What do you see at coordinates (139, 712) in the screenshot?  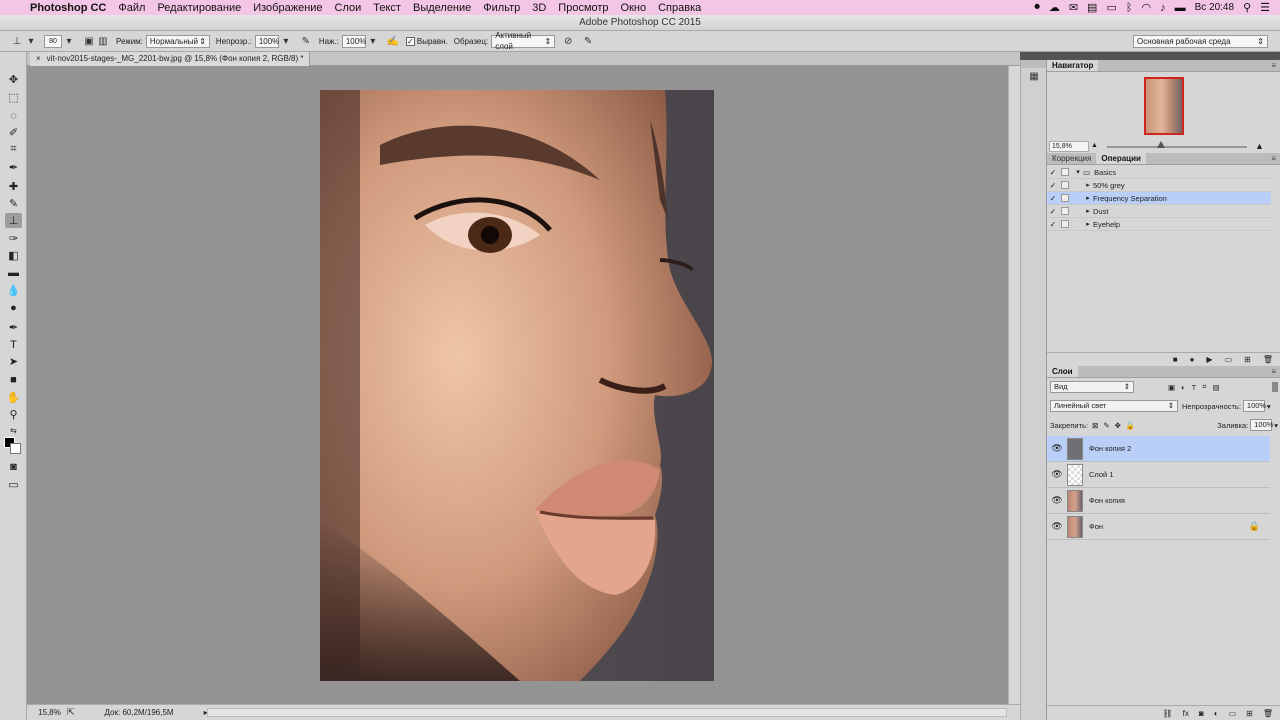 I see `doc-size: Док: 60,2M/196,5M` at bounding box center [139, 712].